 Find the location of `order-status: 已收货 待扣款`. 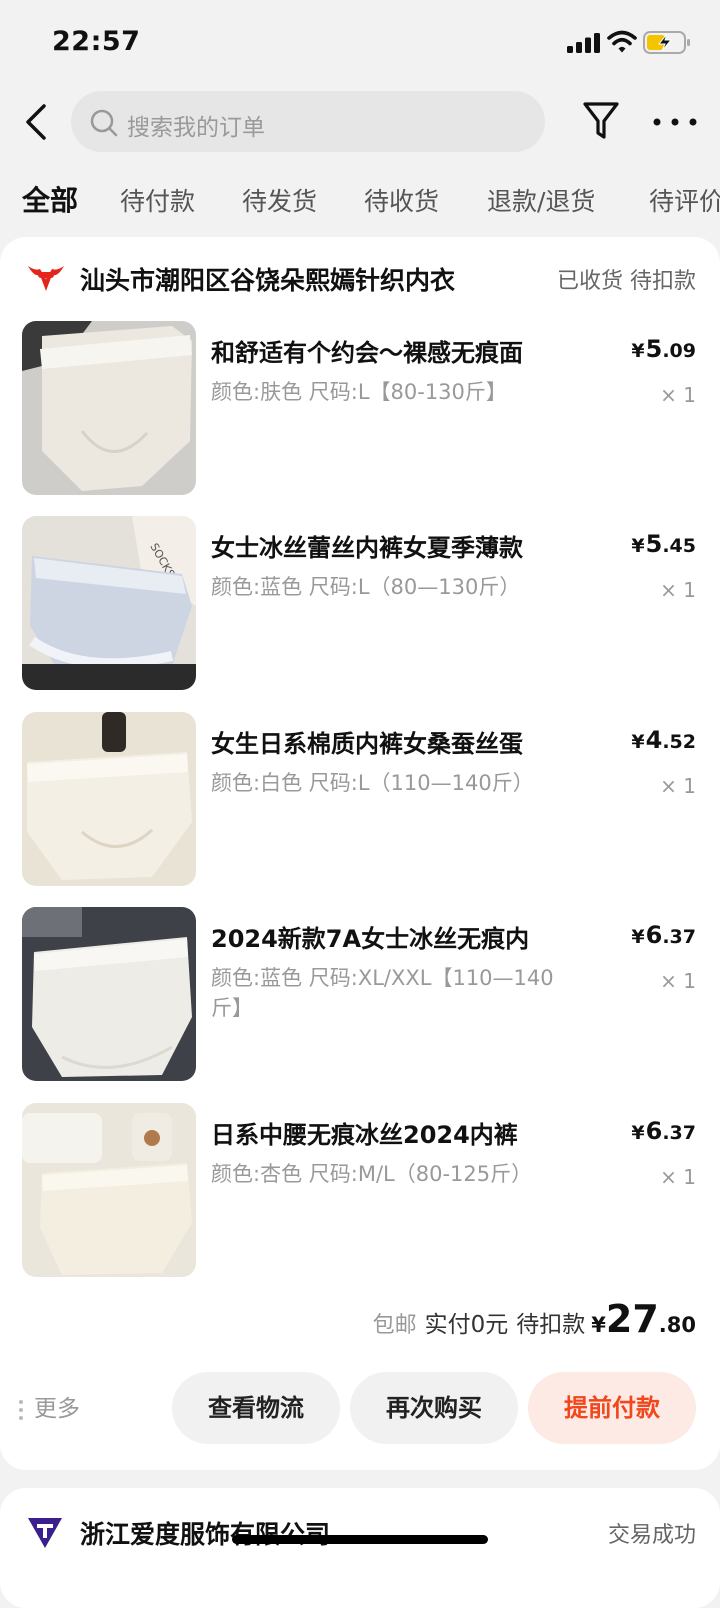

order-status: 已收货 待扣款 is located at coordinates (626, 281).